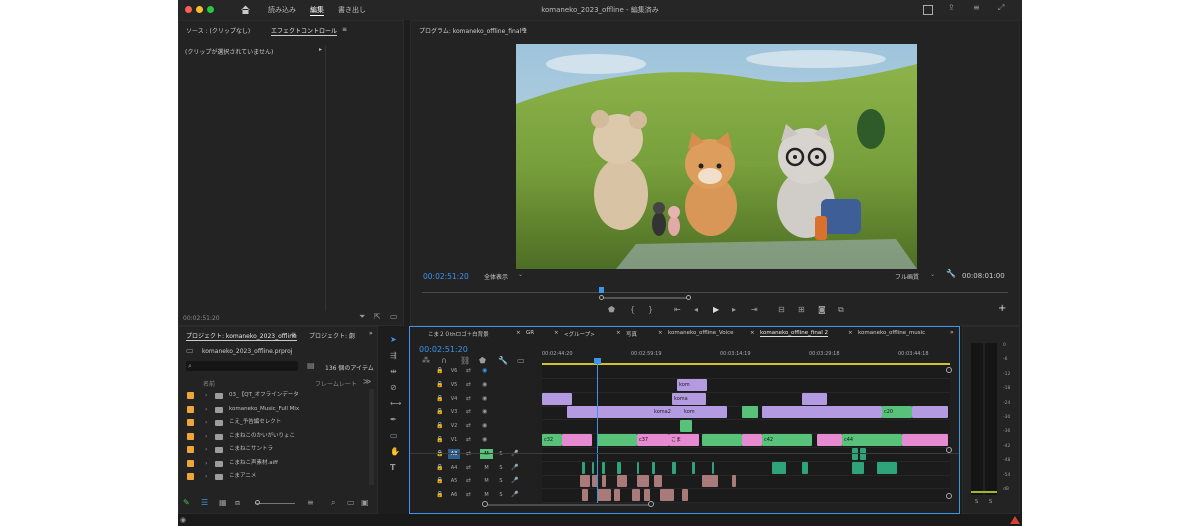 This screenshot has width=1200, height=526. What do you see at coordinates (454, 371) in the screenshot?
I see `track-label: V6` at bounding box center [454, 371].